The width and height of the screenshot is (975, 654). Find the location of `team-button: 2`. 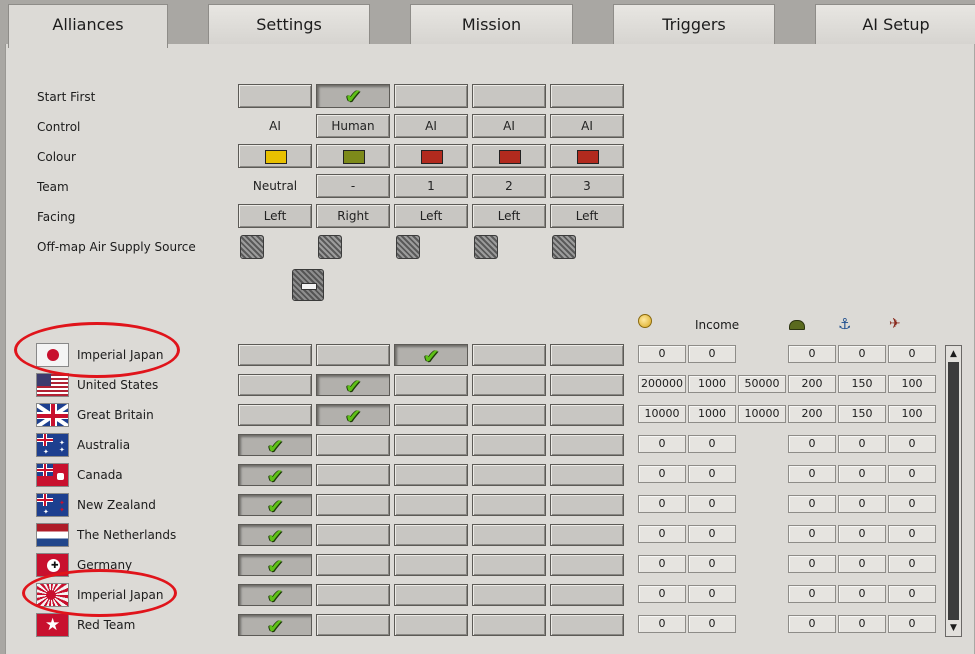

team-button: 2 is located at coordinates (509, 186).